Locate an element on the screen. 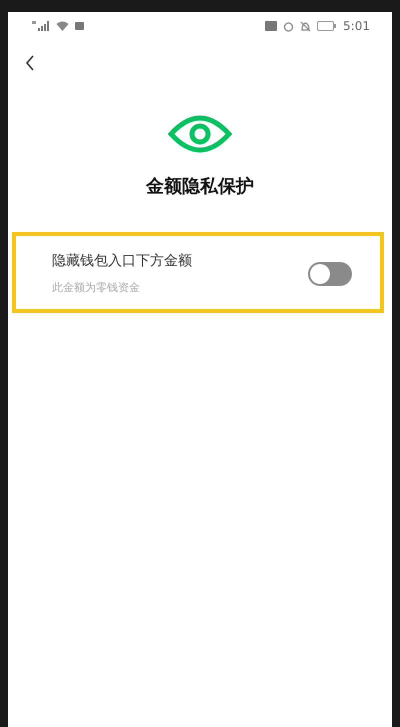 The height and width of the screenshot is (727, 400). setting-description: 此金额为零钱资金 is located at coordinates (96, 287).